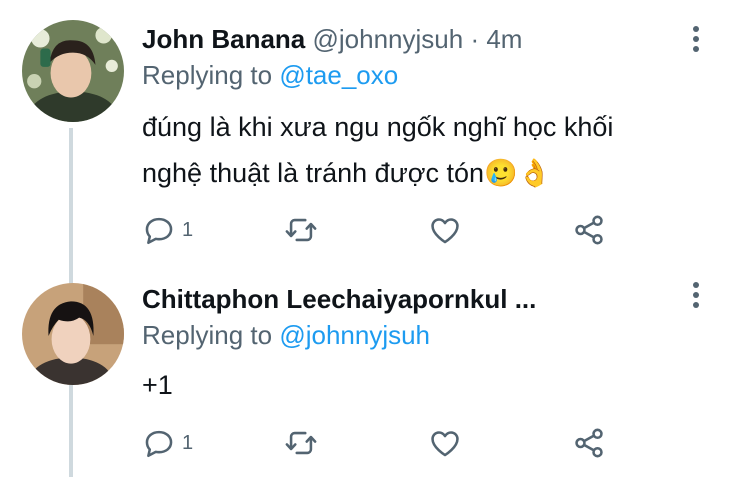  What do you see at coordinates (504, 39) in the screenshot?
I see `timestamp: 4m` at bounding box center [504, 39].